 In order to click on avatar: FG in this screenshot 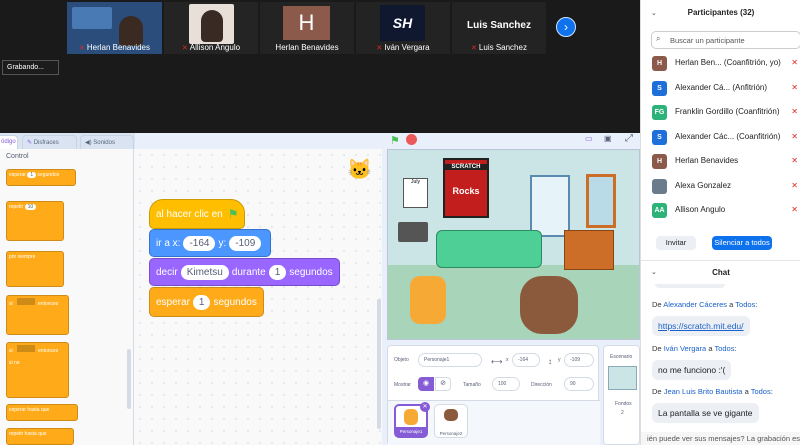, I will do `click(659, 112)`.